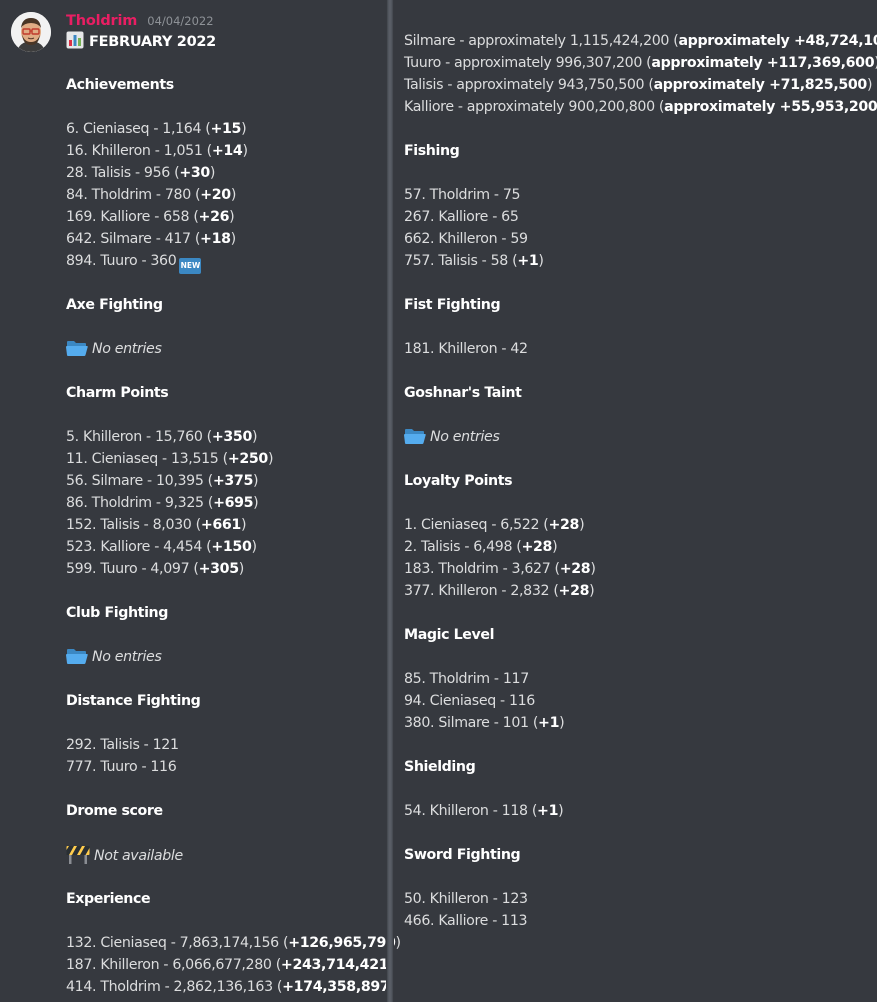  Describe the element at coordinates (139, 481) in the screenshot. I see `entry-text: 56. Silmare - 10,395 (` at that location.